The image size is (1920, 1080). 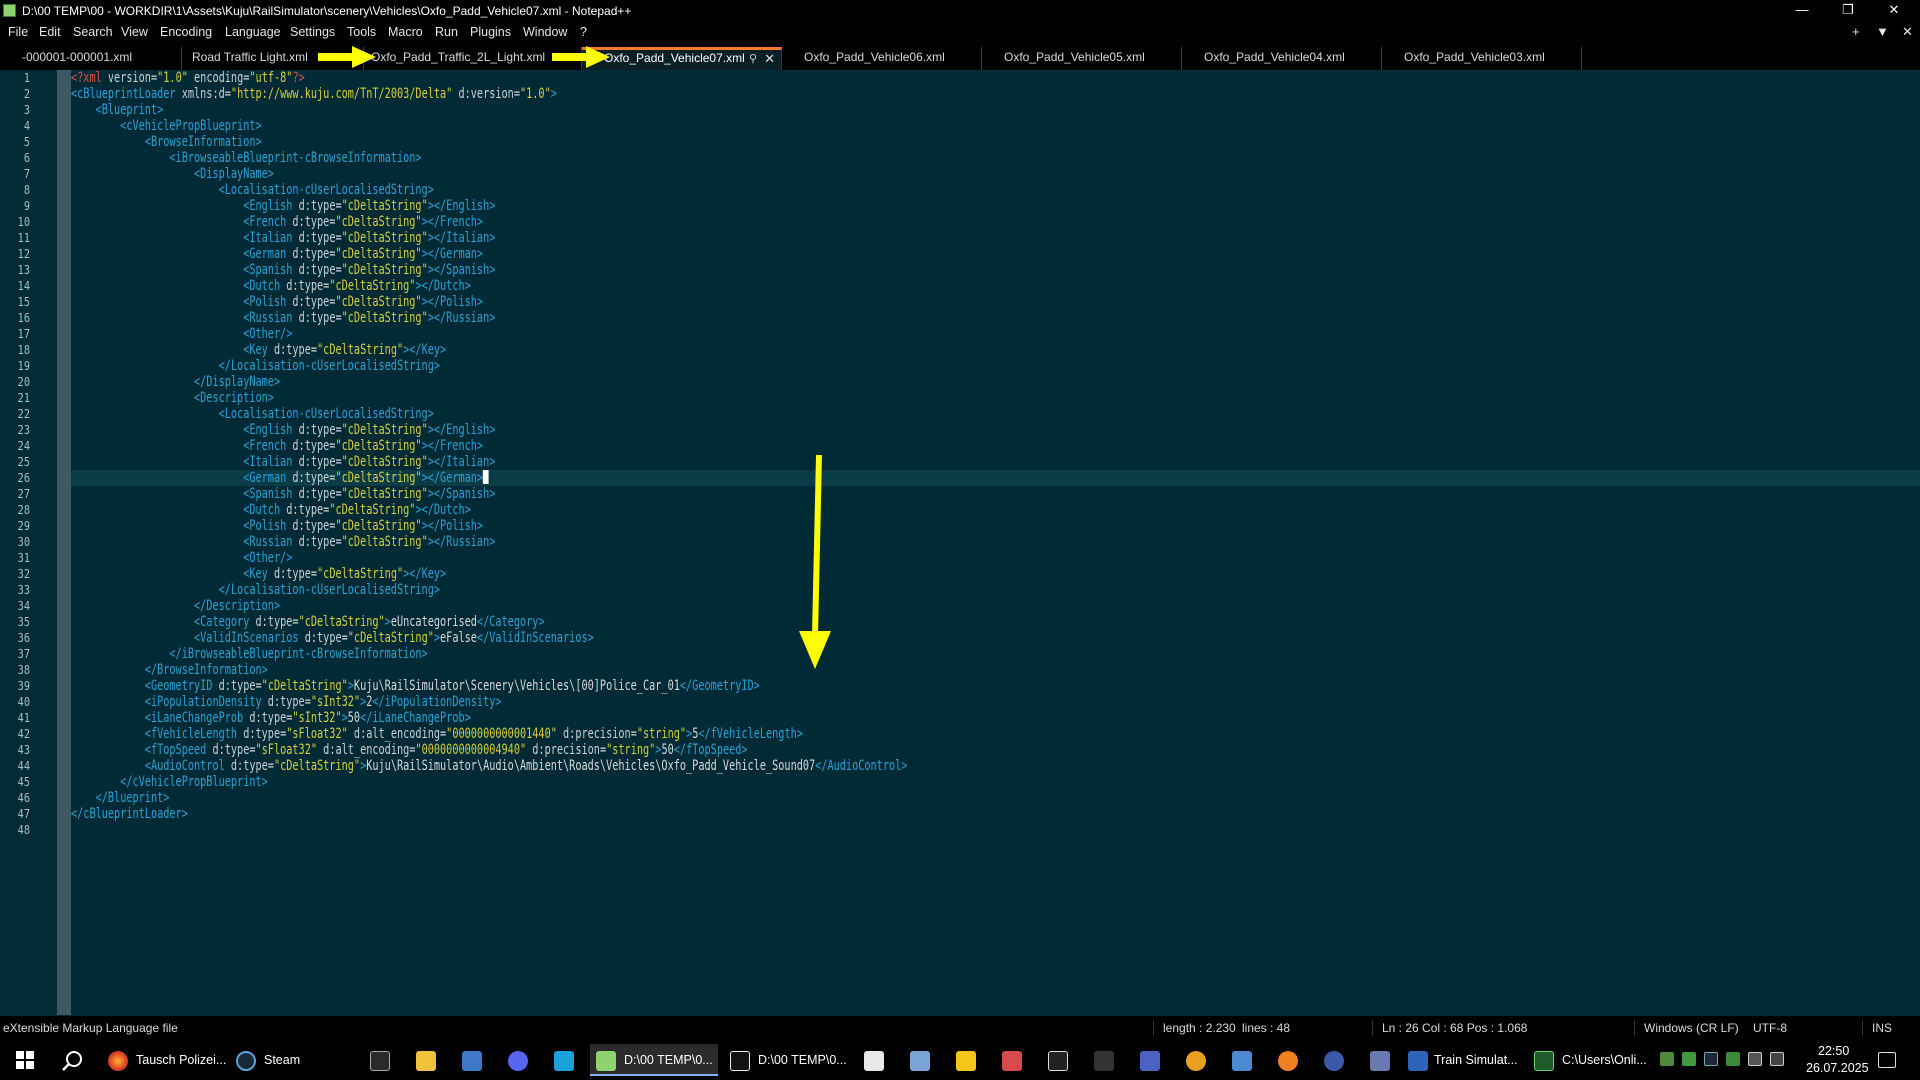 What do you see at coordinates (1755, 1059) in the screenshot?
I see `network-icon` at bounding box center [1755, 1059].